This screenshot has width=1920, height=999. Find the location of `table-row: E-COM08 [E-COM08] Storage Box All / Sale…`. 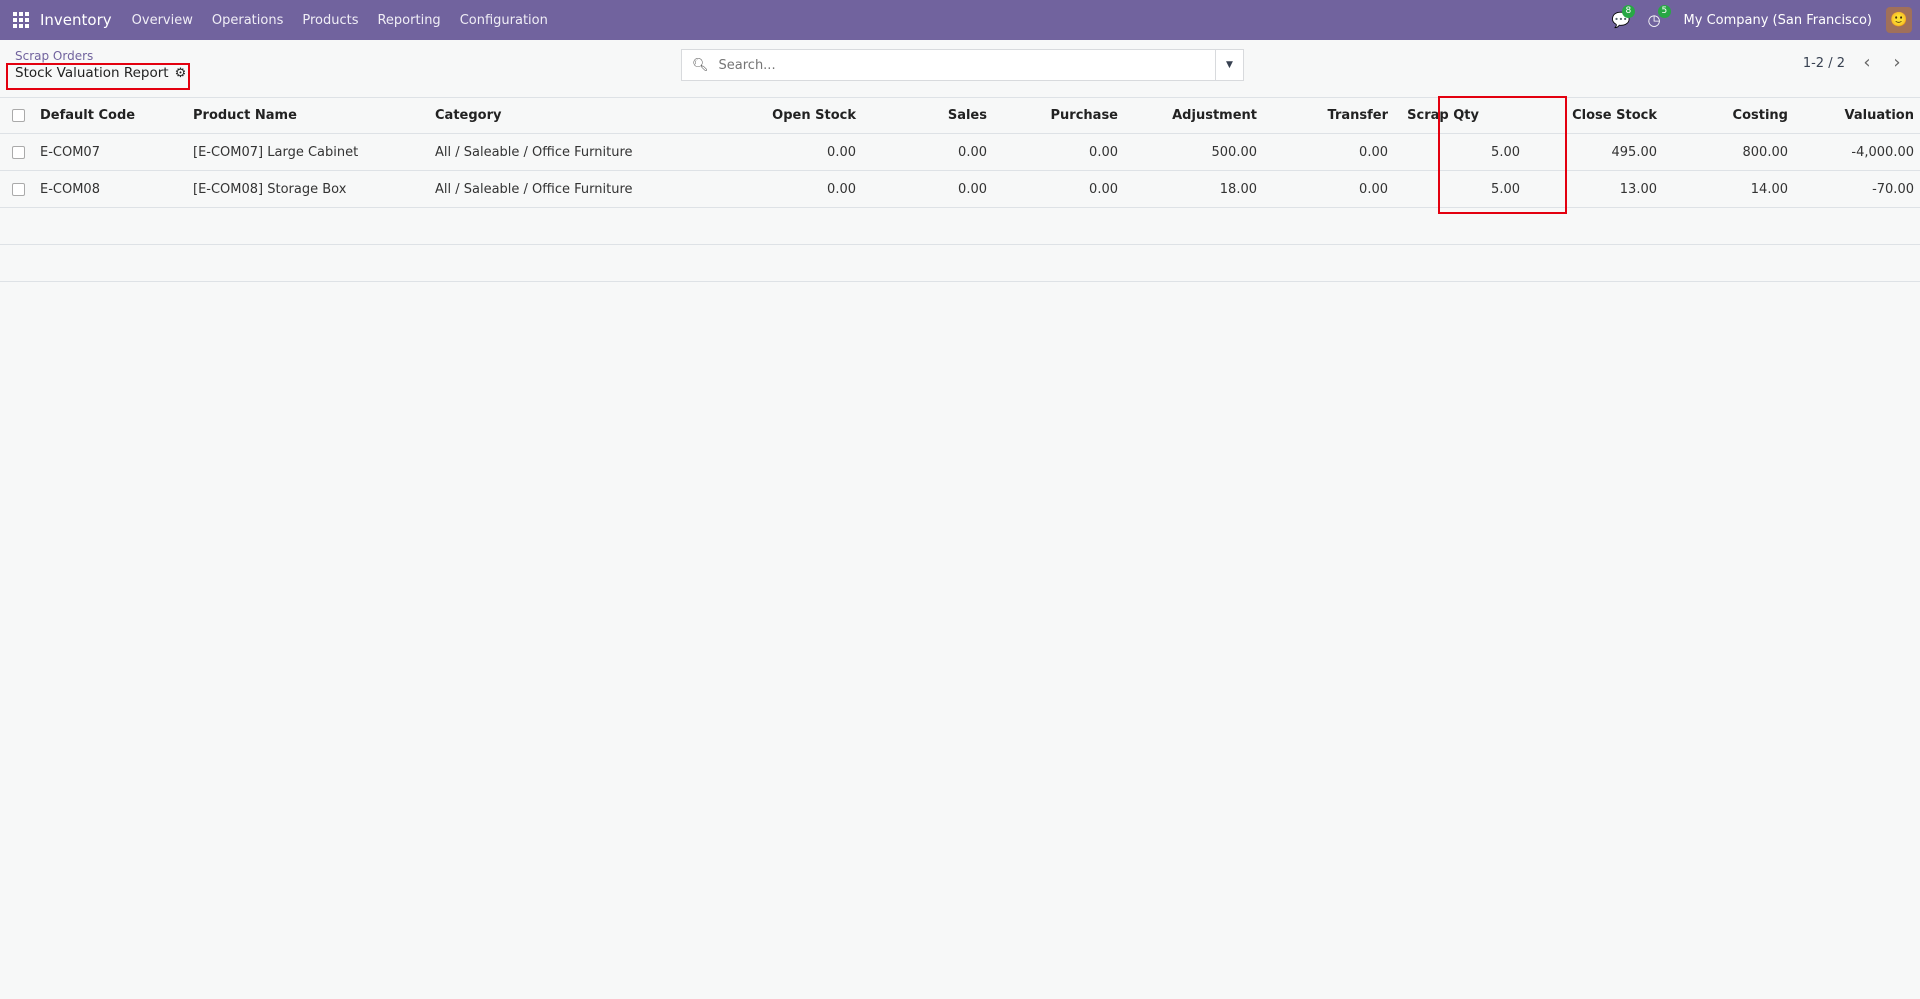

table-row: E-COM08 [E-COM08] Storage Box All / Sale… is located at coordinates (960, 189).